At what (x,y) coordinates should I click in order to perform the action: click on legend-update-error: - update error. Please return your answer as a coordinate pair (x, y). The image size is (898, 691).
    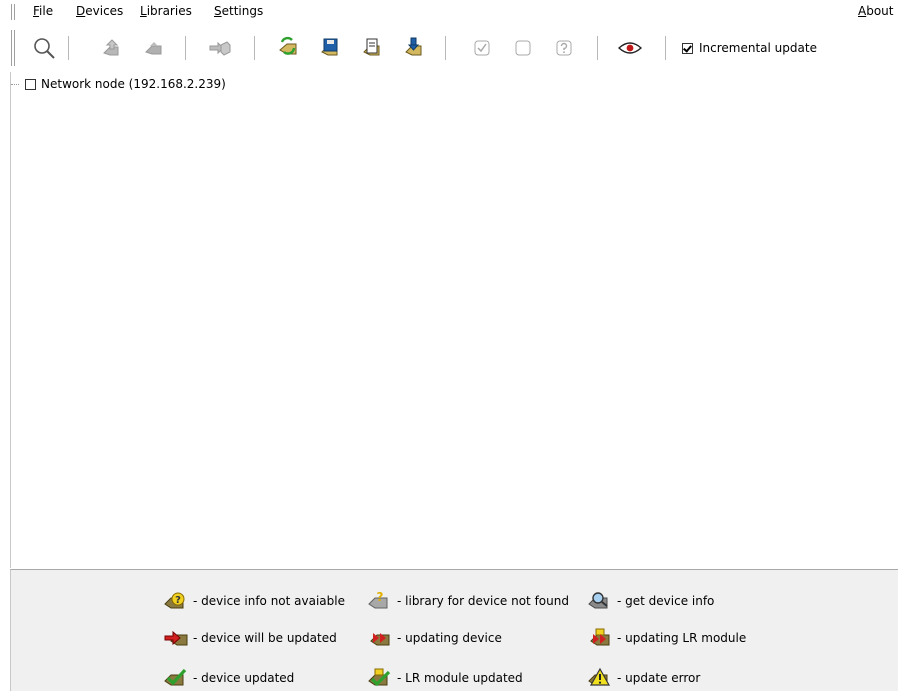
    Looking at the image, I should click on (643, 678).